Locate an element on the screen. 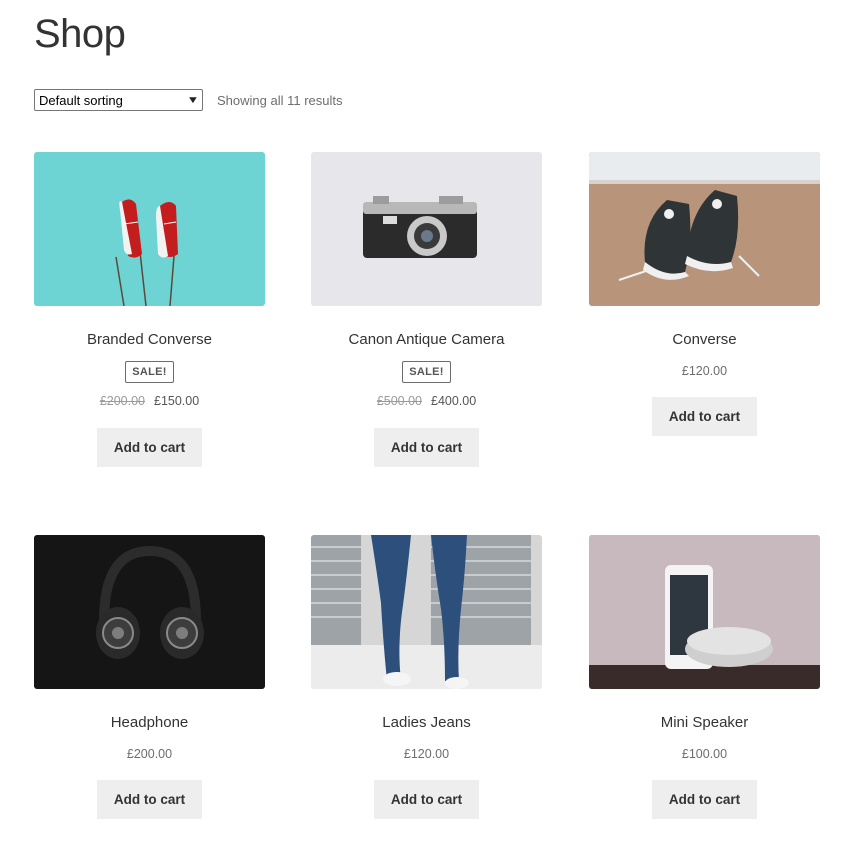 The height and width of the screenshot is (843, 853). product-price: £500.00 £400.00 is located at coordinates (426, 401).